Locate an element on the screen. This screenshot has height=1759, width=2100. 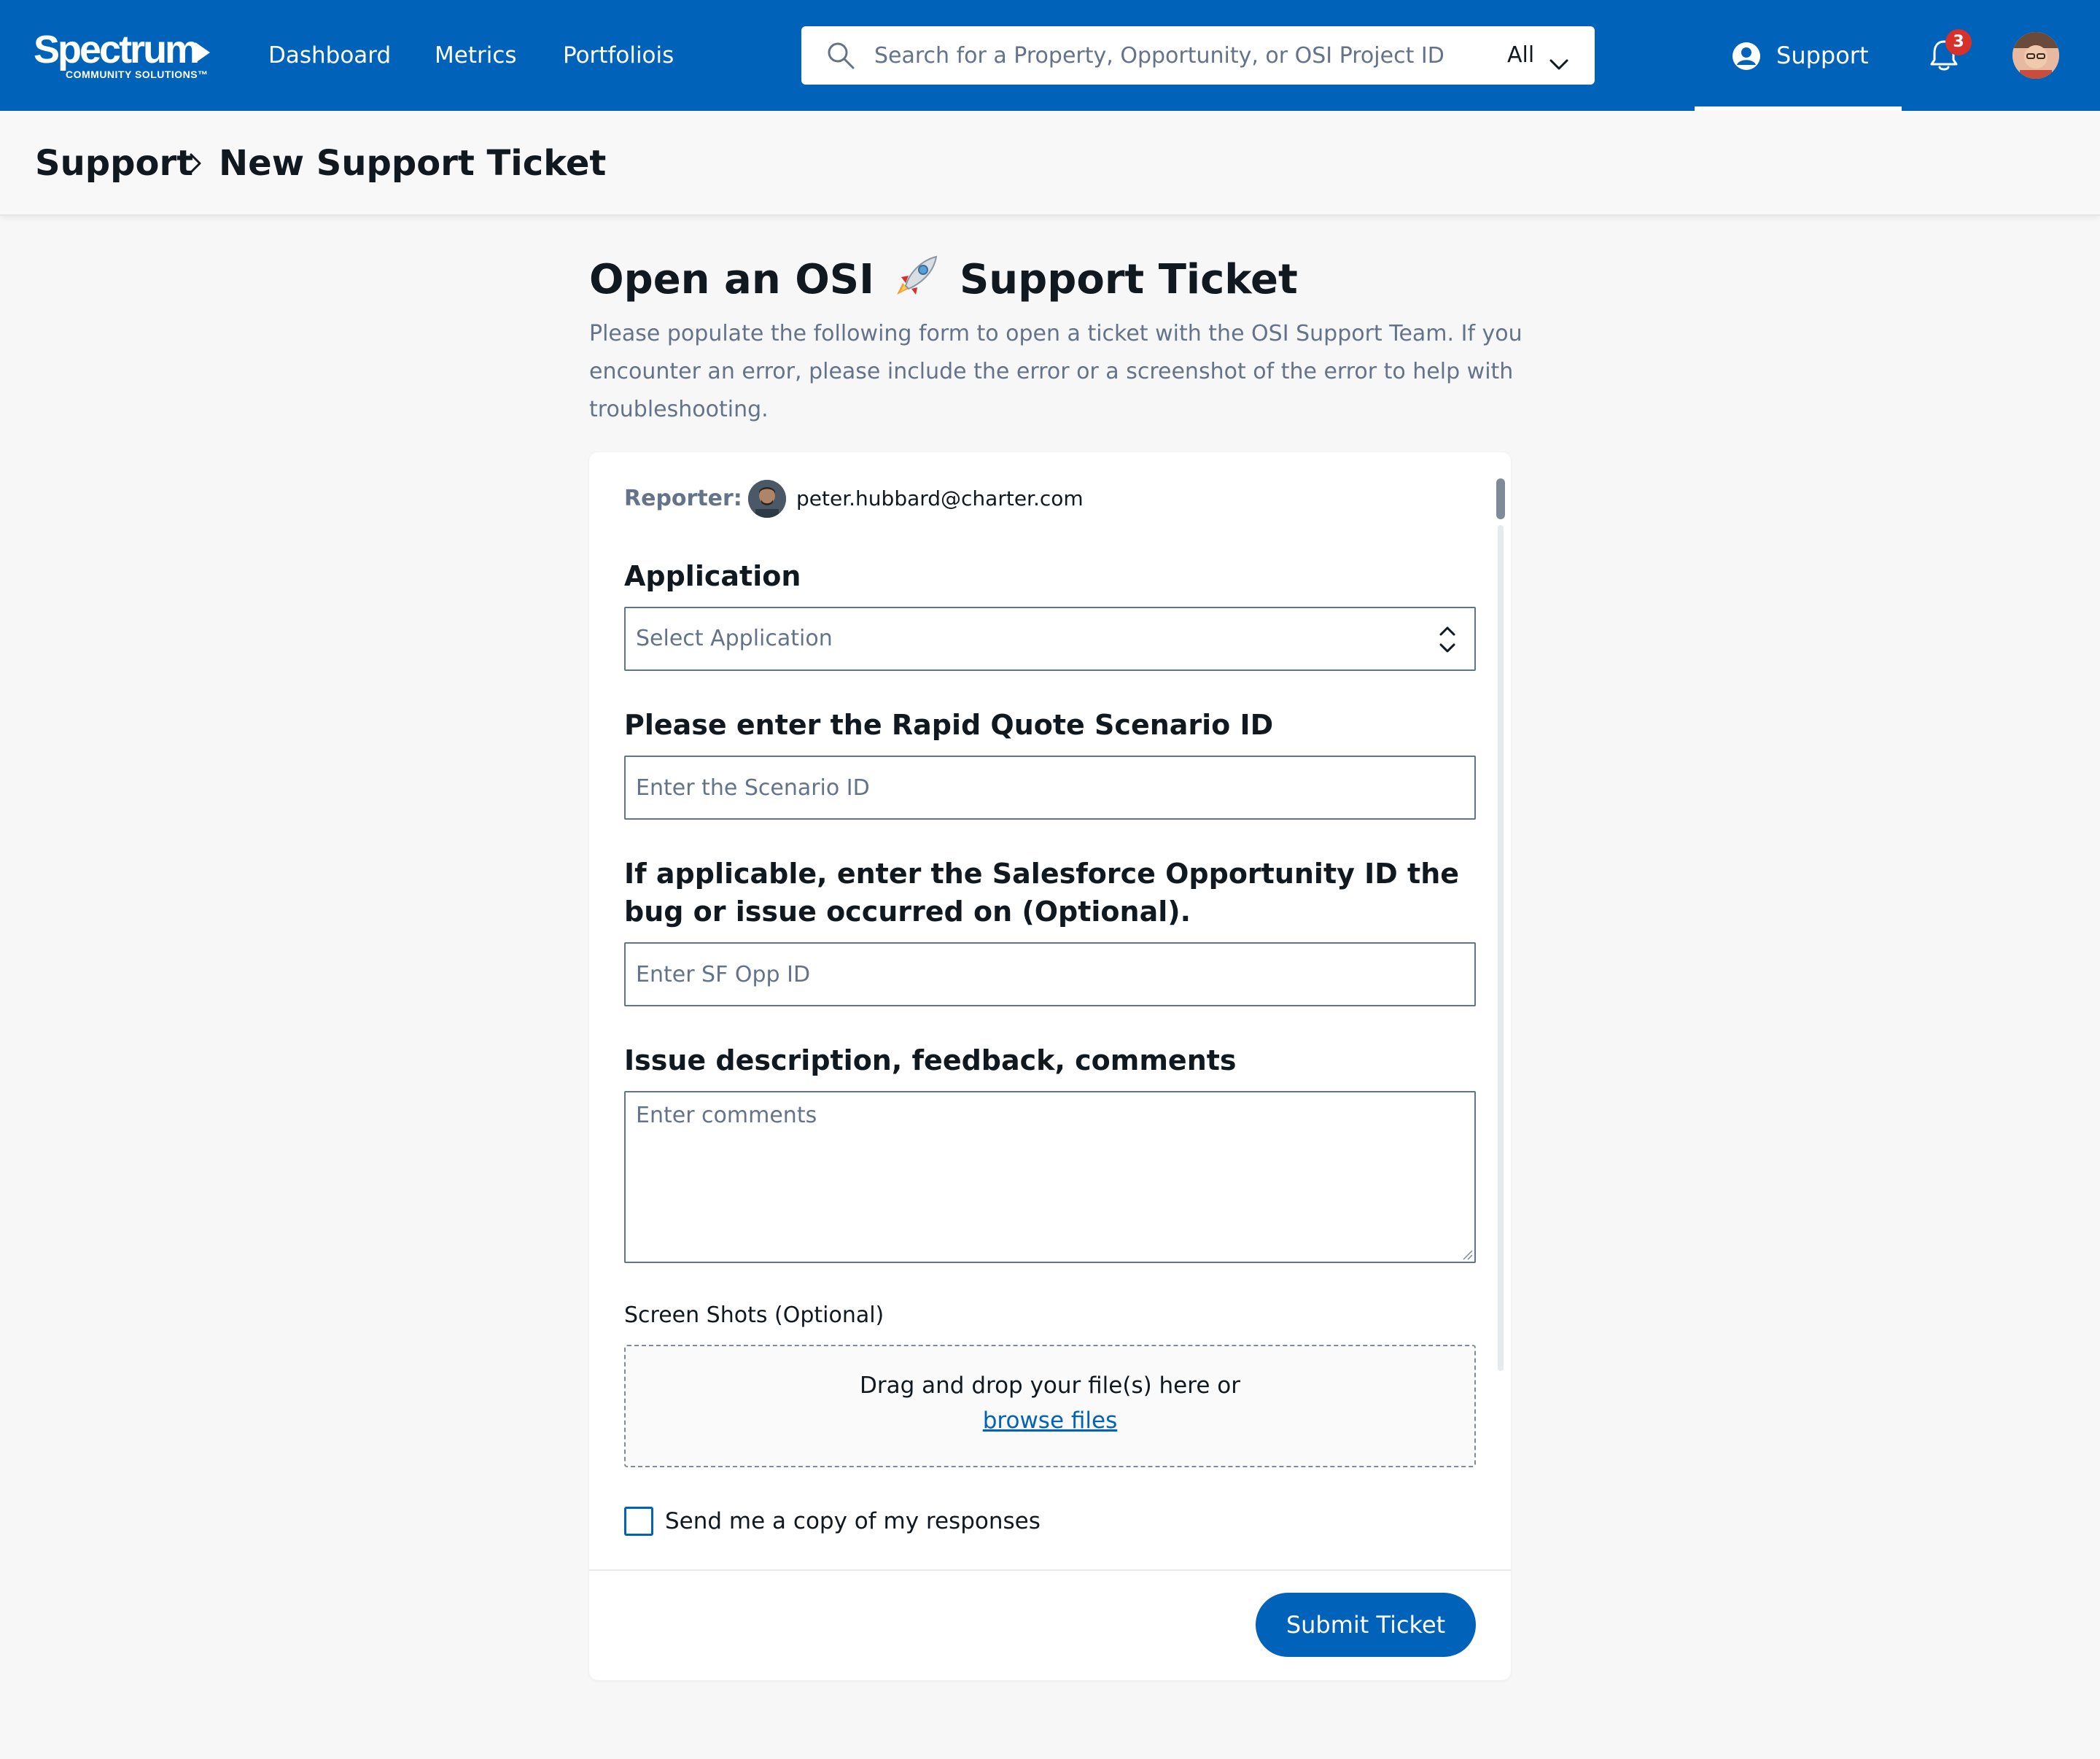
resize-grip-icon is located at coordinates (1467, 1254).